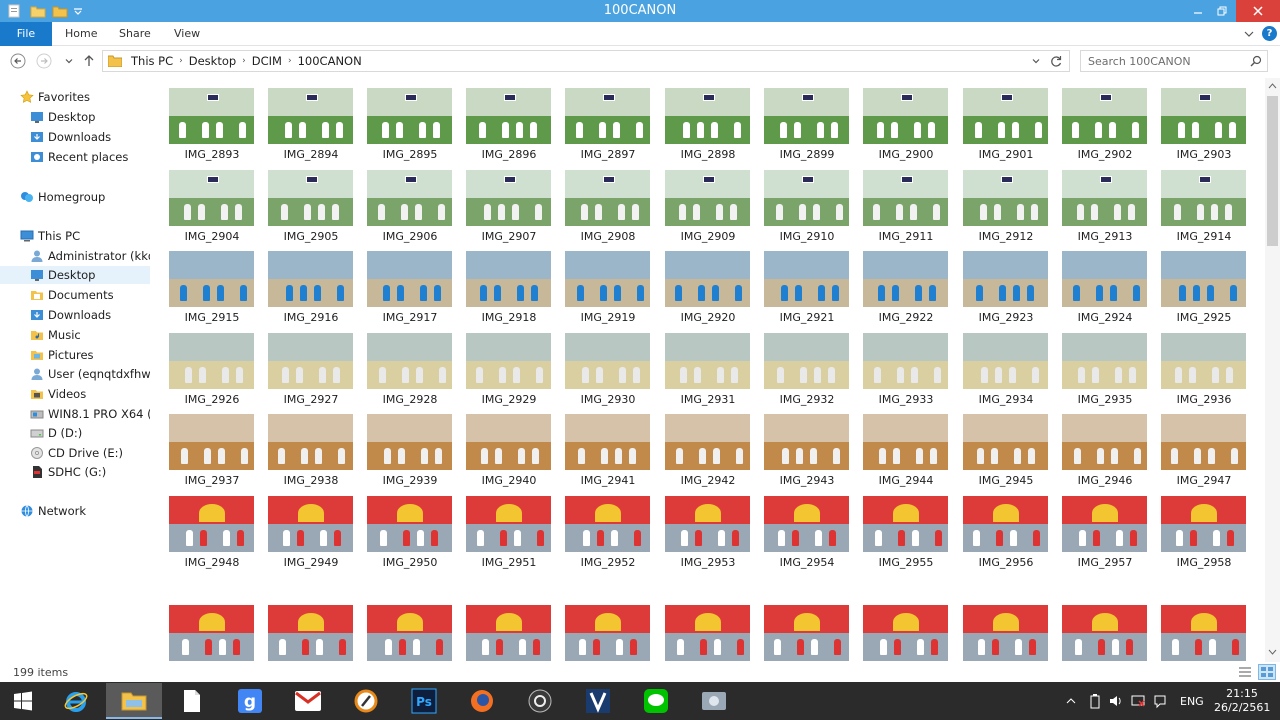 This screenshot has height=720, width=1280. What do you see at coordinates (507, 527) in the screenshot?
I see `file-tile: IMG_2951` at bounding box center [507, 527].